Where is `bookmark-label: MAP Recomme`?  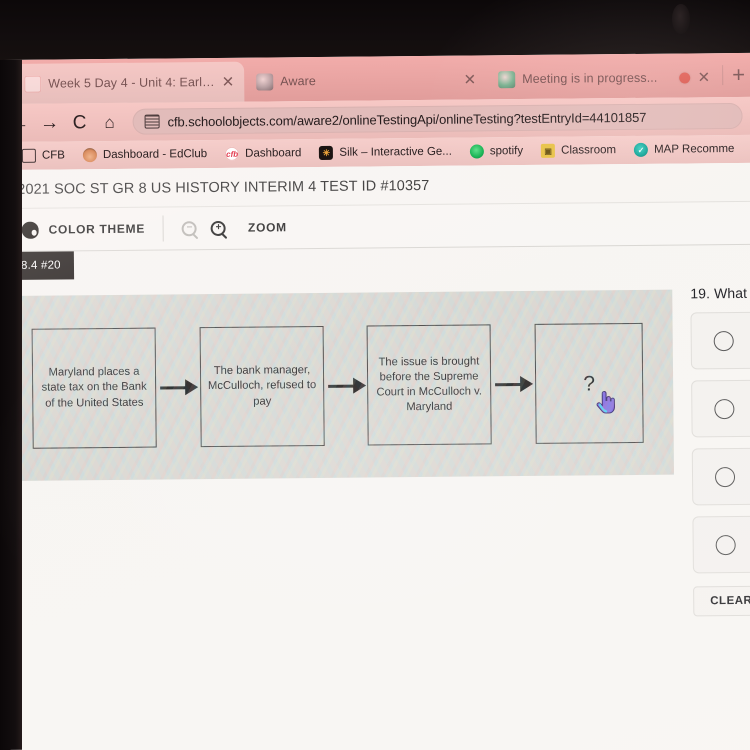 bookmark-label: MAP Recomme is located at coordinates (694, 149).